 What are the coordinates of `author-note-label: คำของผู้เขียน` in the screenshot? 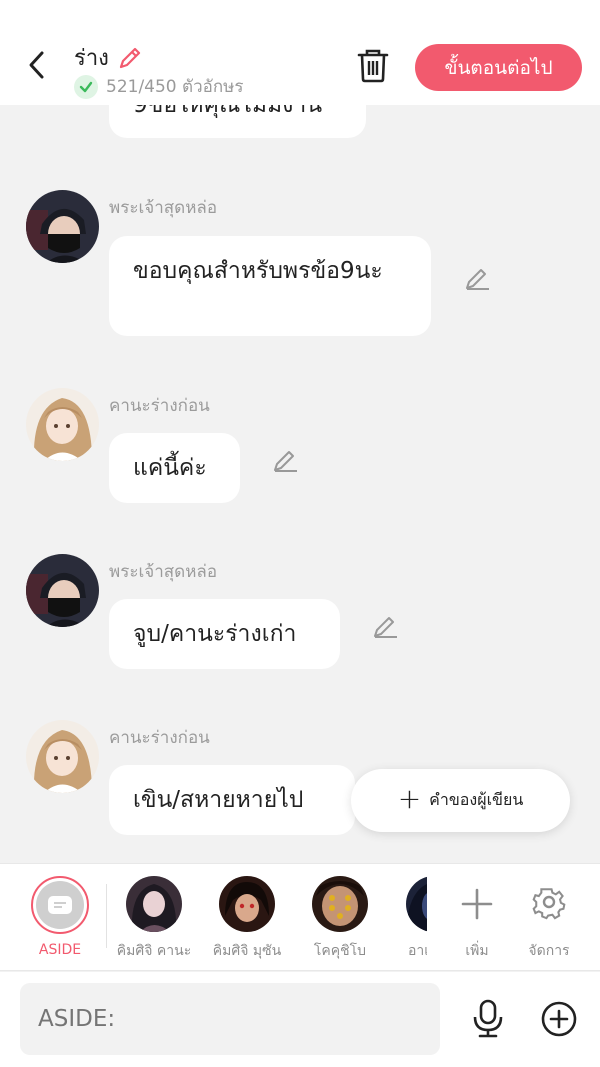 It's located at (476, 799).